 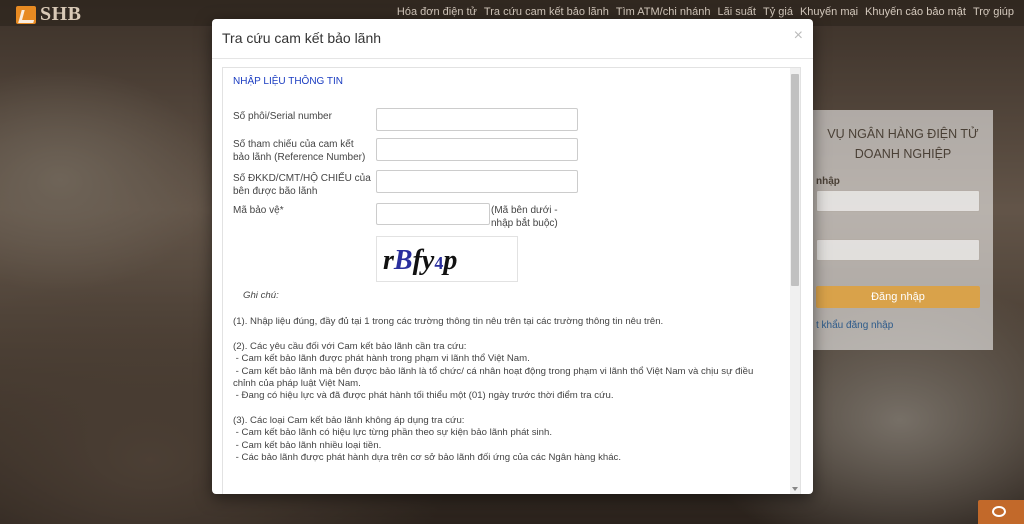 What do you see at coordinates (798, 36) in the screenshot?
I see `close-icon: ×` at bounding box center [798, 36].